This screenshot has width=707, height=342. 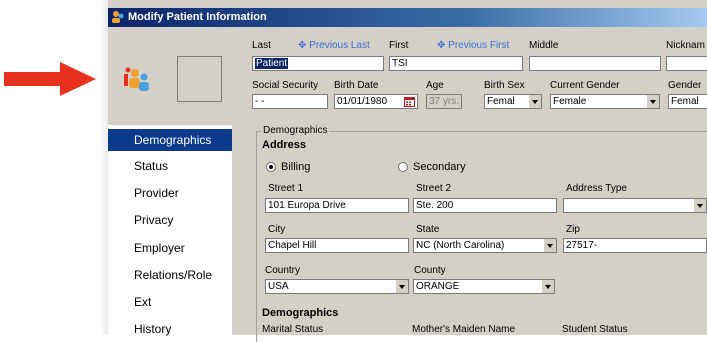 I want to click on street1-input: 101 Europa Drive, so click(x=337, y=205).